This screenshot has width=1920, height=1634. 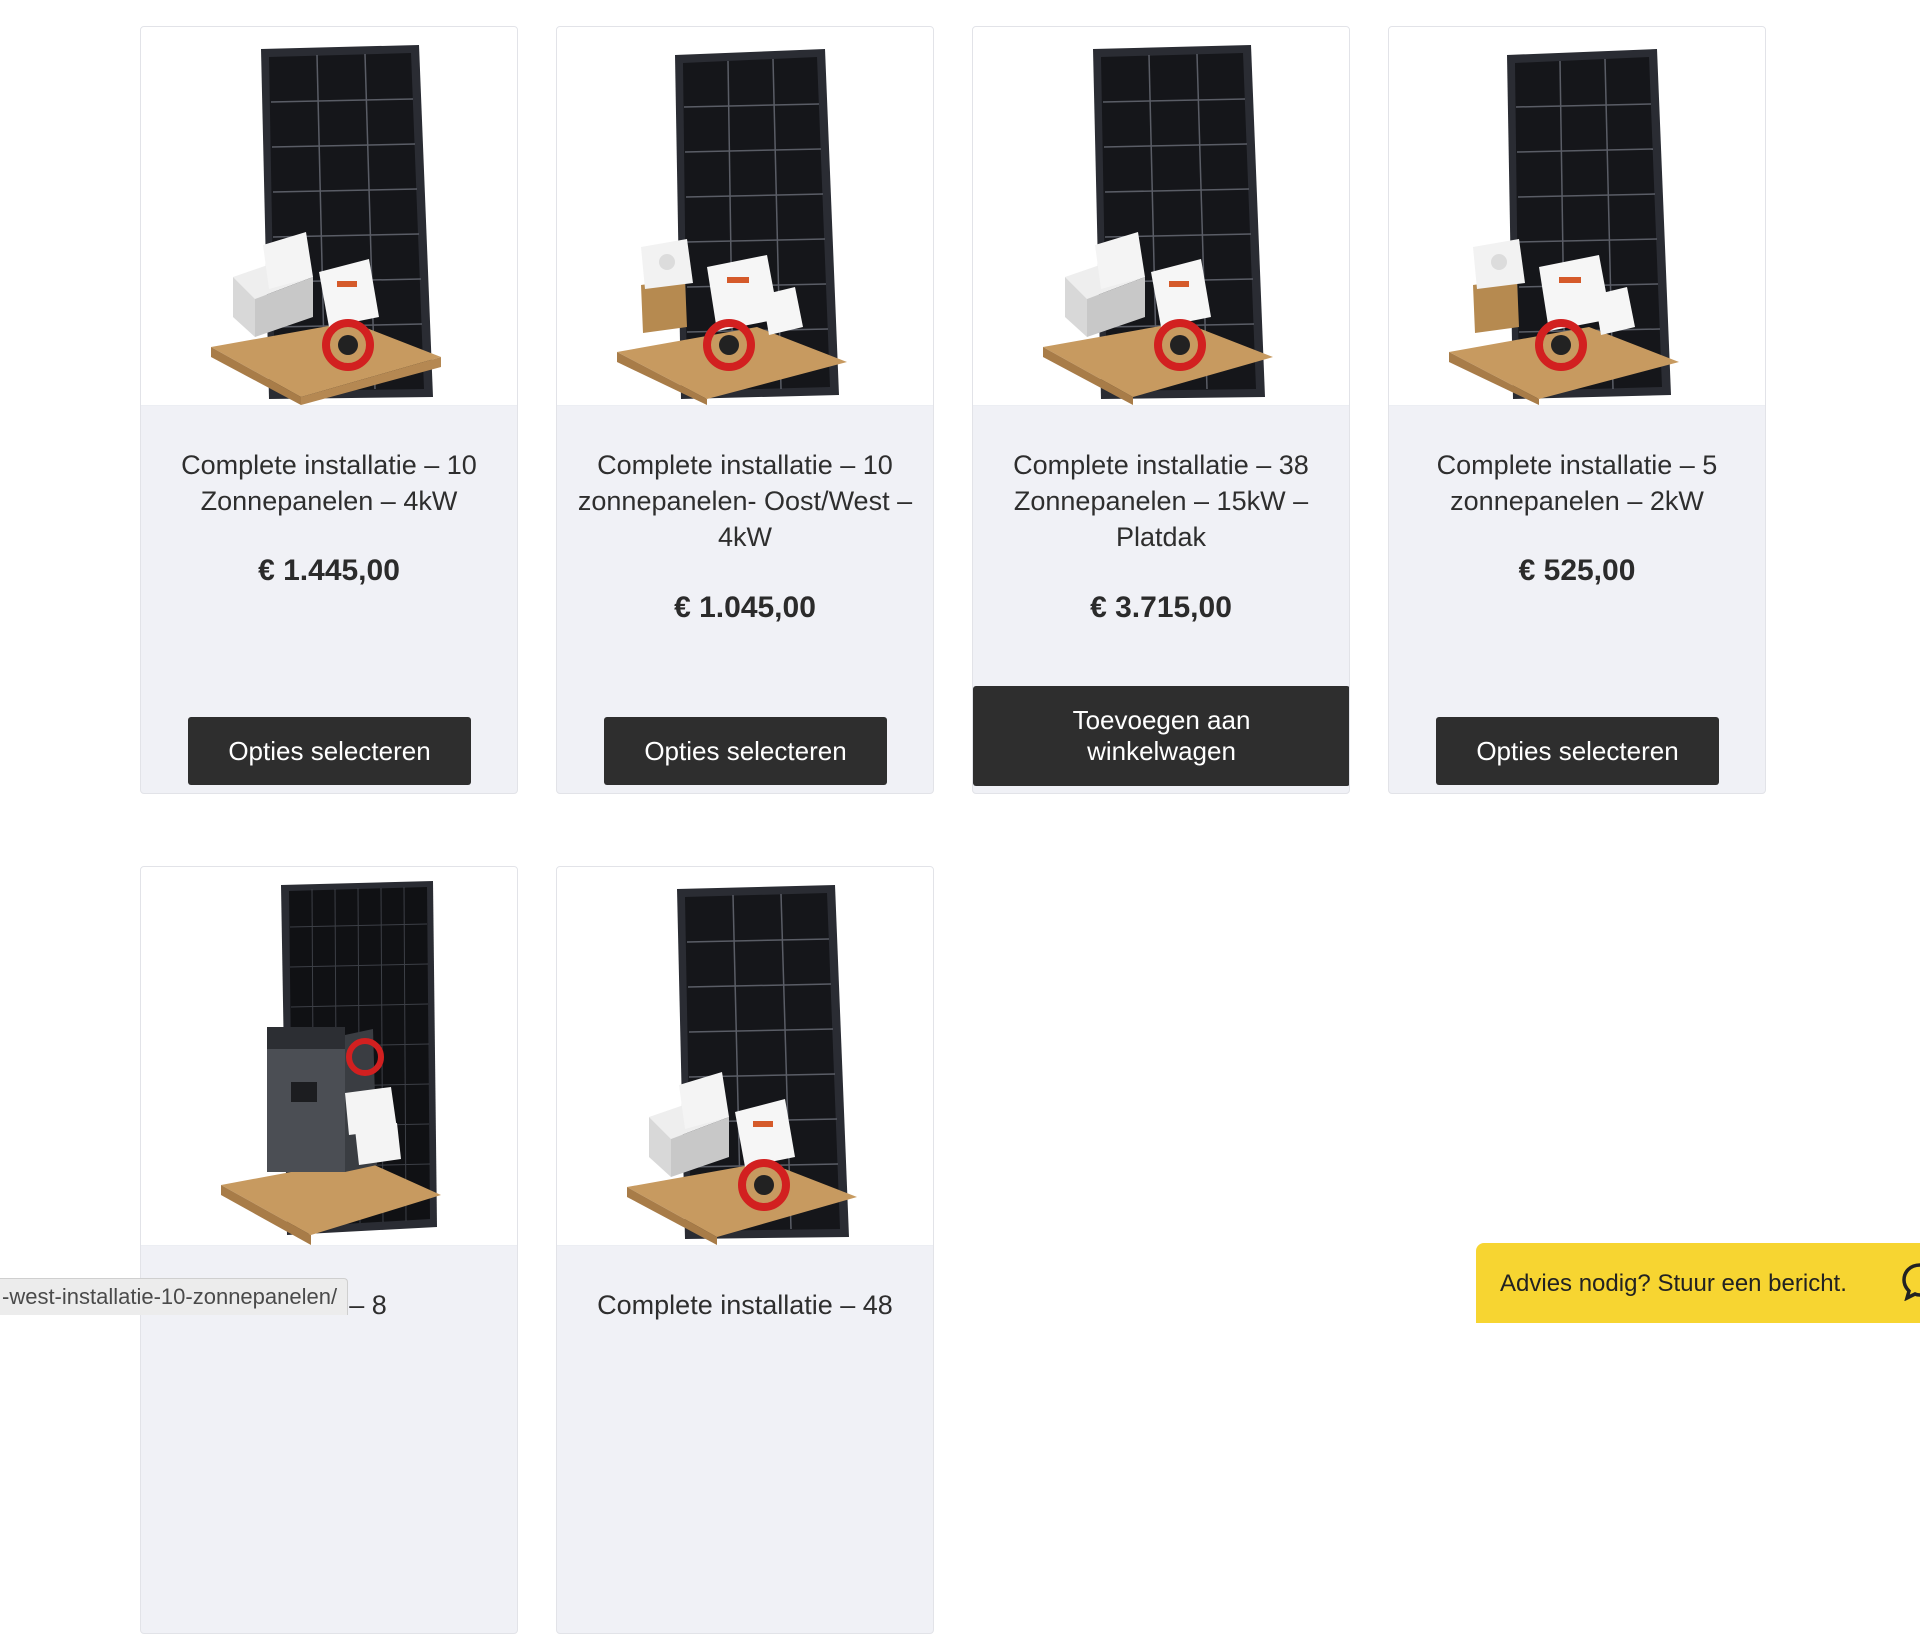 I want to click on product-card: Complete installatie – 48, so click(x=745, y=1250).